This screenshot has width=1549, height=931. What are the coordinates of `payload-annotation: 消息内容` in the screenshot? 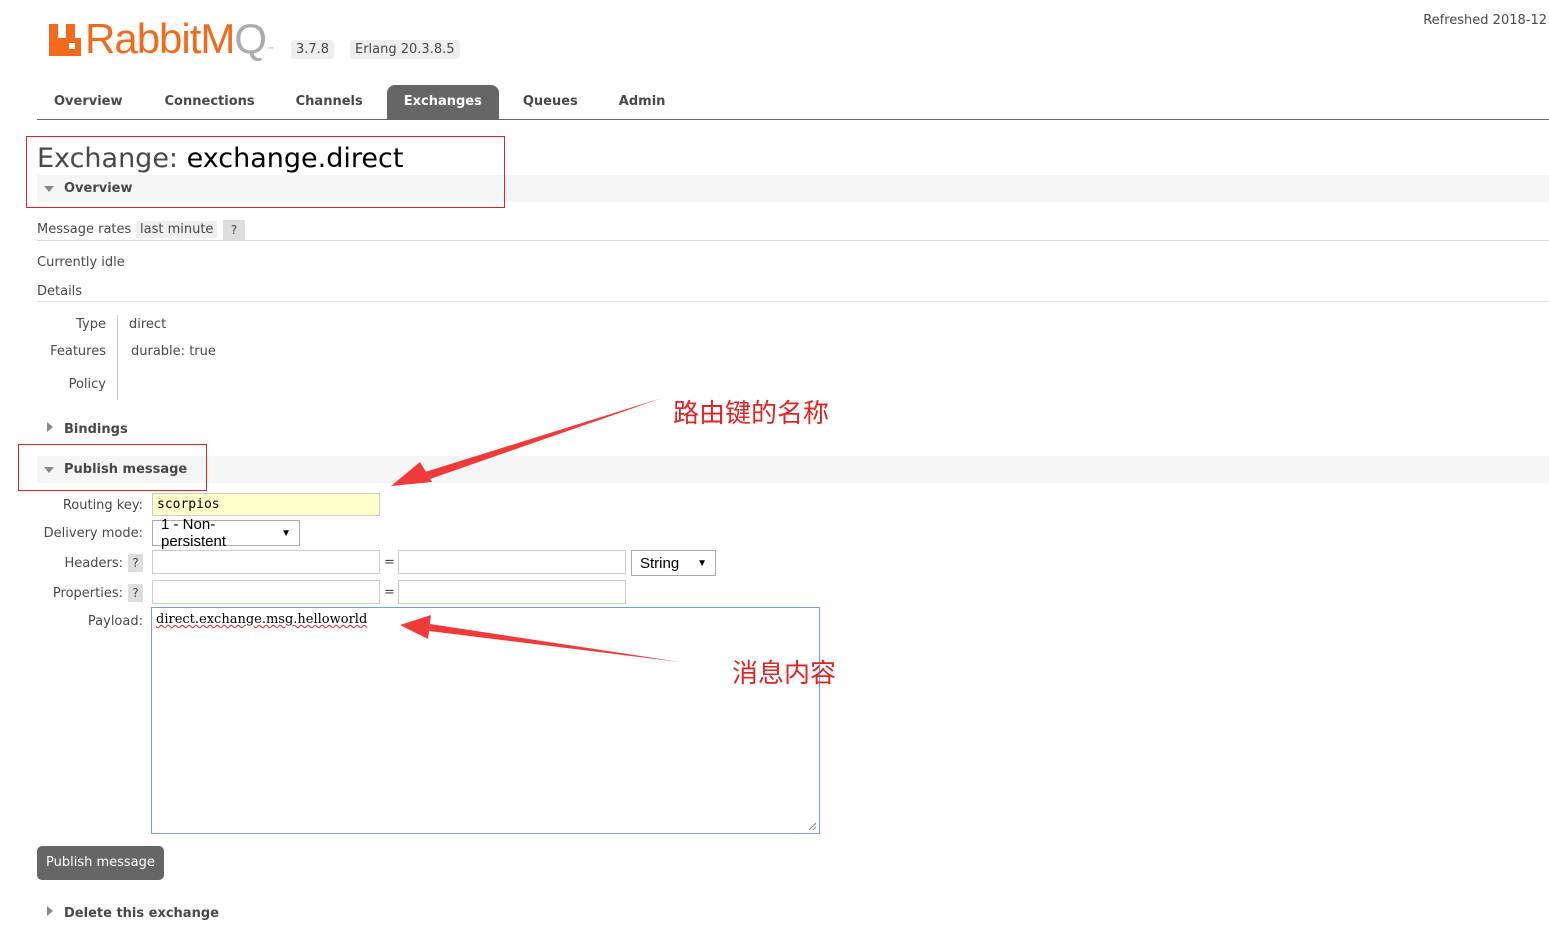 It's located at (784, 674).